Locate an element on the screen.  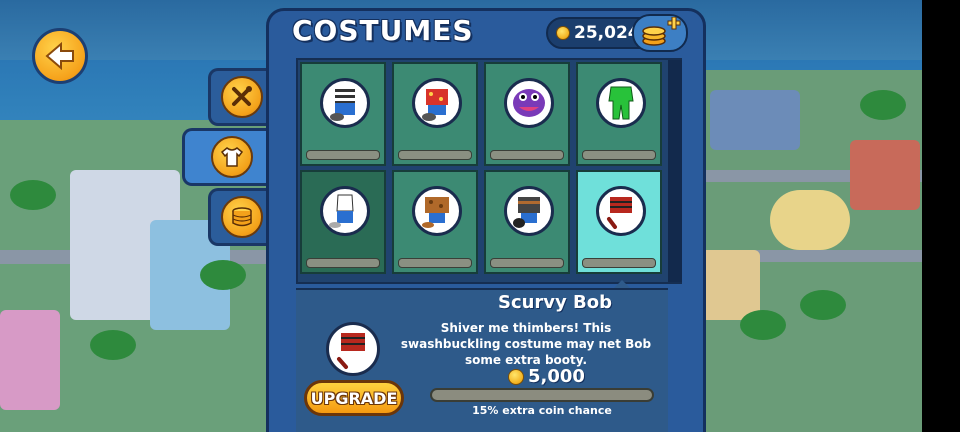
coin-stack-icon is located at coordinates (241, 217).